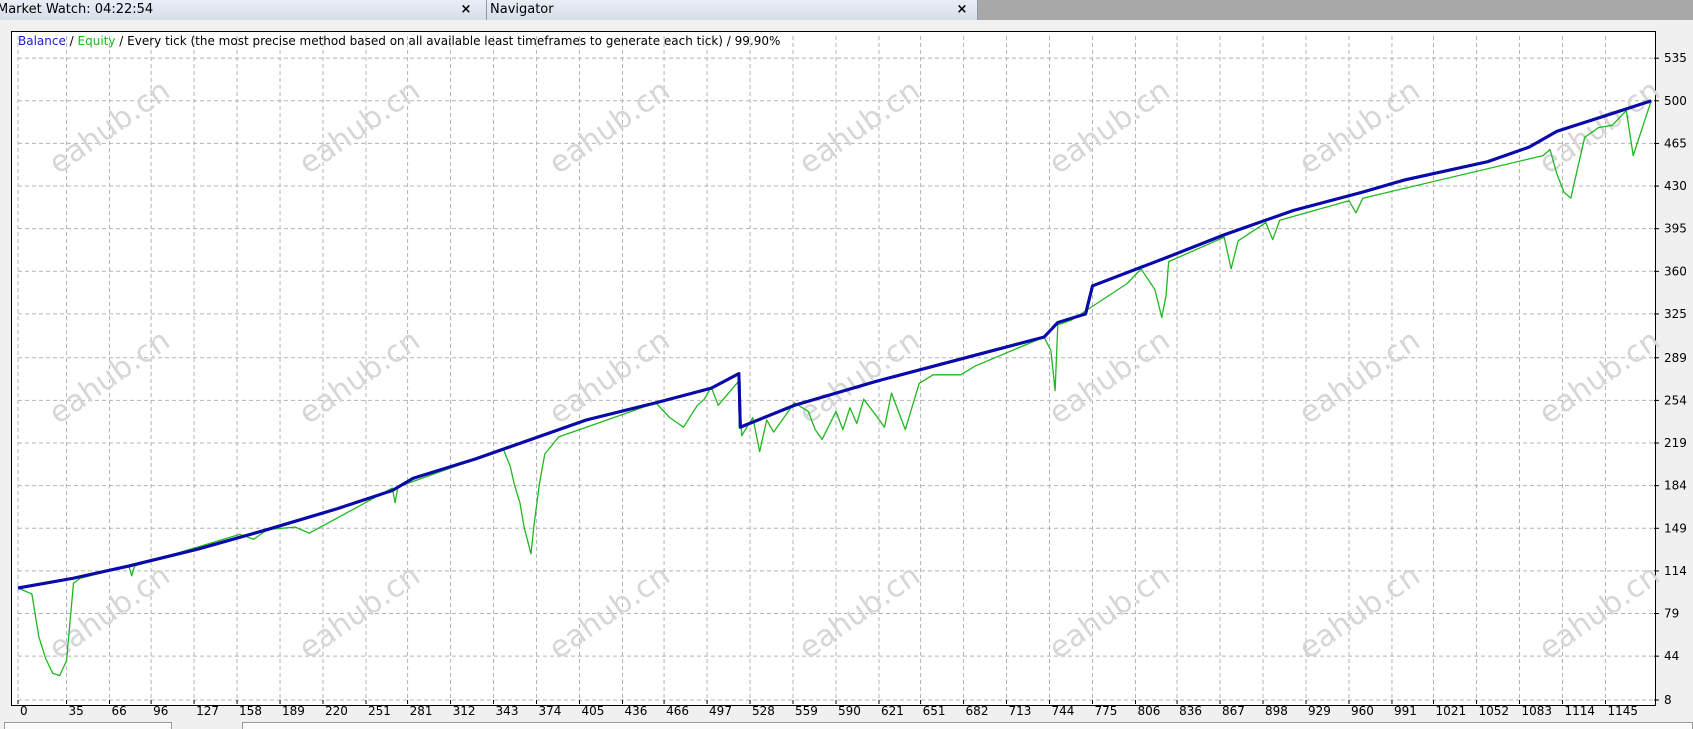  Describe the element at coordinates (967, 725) in the screenshot. I see `bottom-tab-right` at that location.